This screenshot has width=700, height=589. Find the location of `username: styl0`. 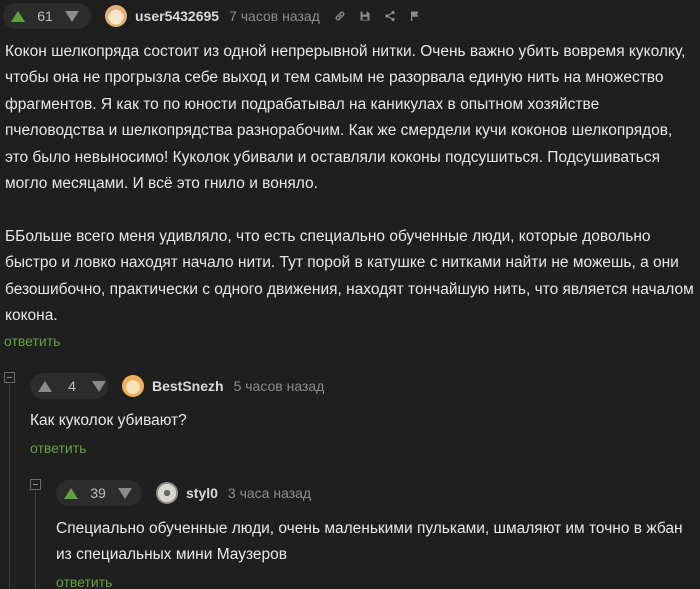

username: styl0 is located at coordinates (202, 493).